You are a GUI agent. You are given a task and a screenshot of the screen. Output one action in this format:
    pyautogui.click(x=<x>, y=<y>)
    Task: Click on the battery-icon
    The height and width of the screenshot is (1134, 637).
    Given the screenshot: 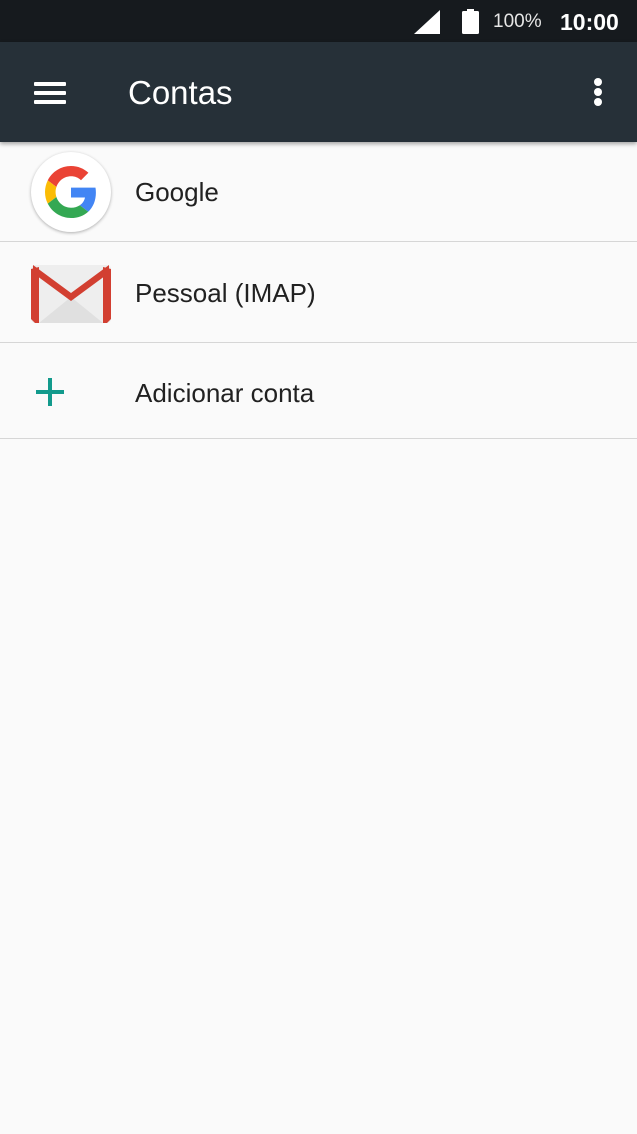 What is the action you would take?
    pyautogui.click(x=470, y=21)
    